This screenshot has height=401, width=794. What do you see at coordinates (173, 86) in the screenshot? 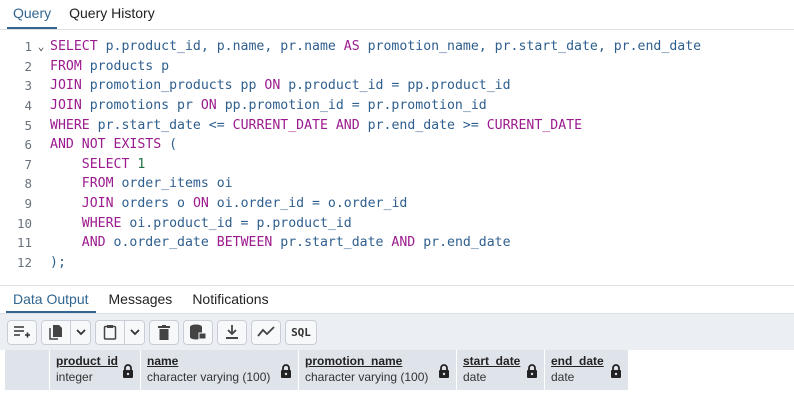
I see `sql-text: promotion_products pp` at bounding box center [173, 86].